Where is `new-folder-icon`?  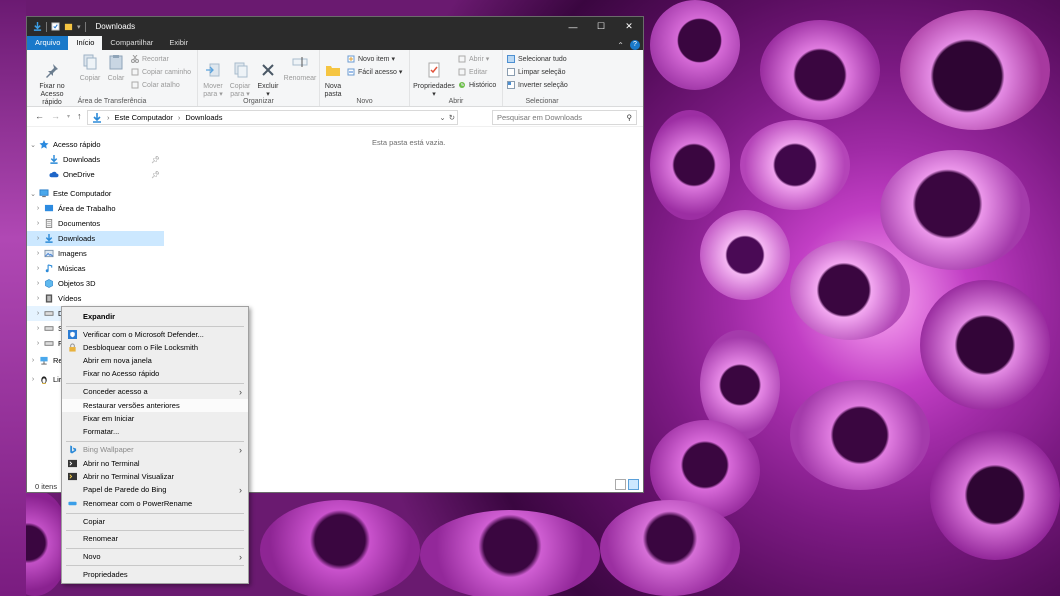 new-folder-icon is located at coordinates (68, 26).